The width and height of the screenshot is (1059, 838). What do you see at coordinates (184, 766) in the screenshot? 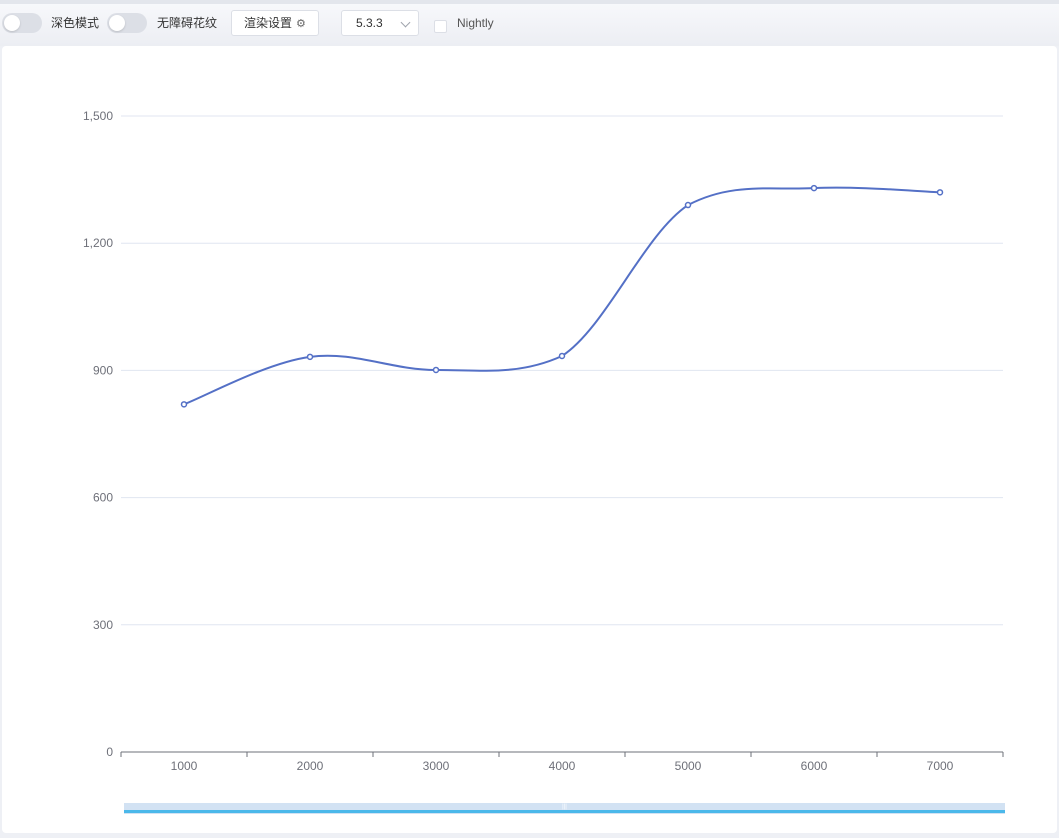
I see `x-tick-label: 1000` at bounding box center [184, 766].